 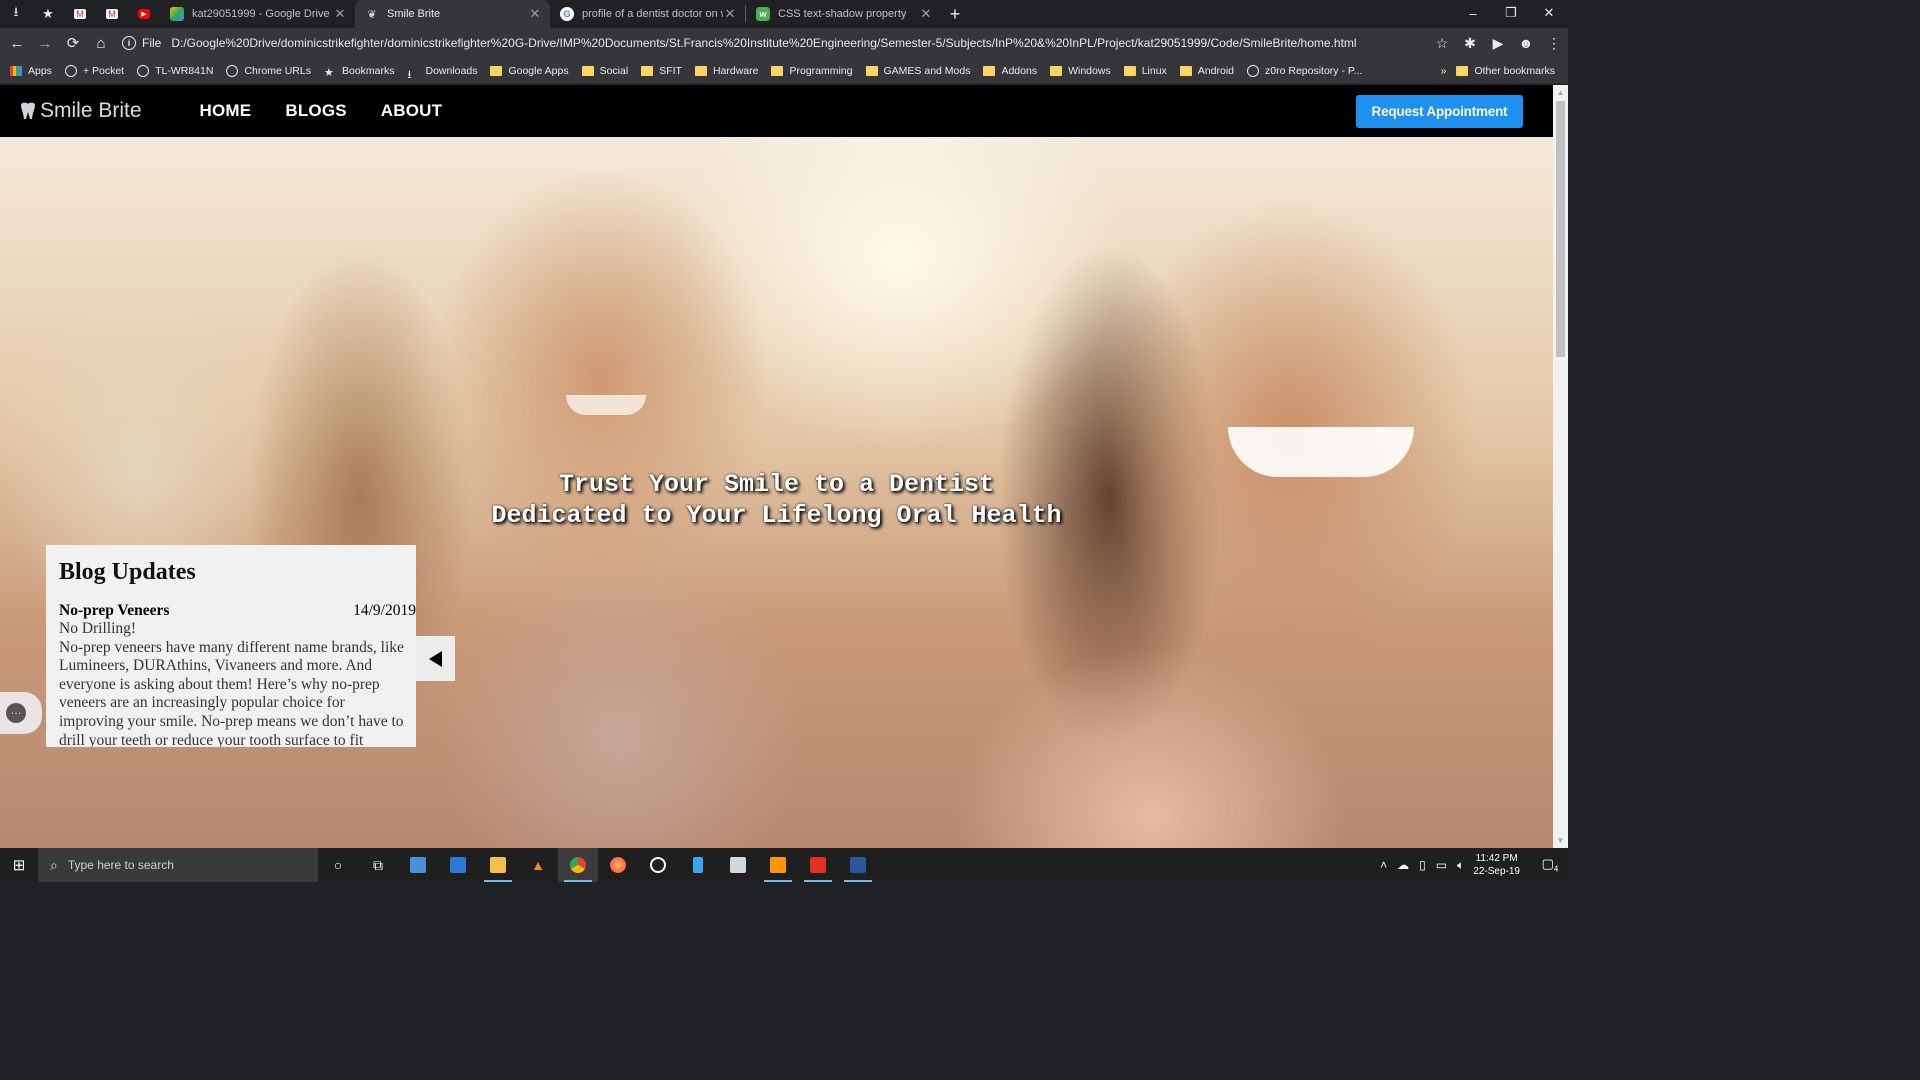 I want to click on drive-icon, so click(x=738, y=865).